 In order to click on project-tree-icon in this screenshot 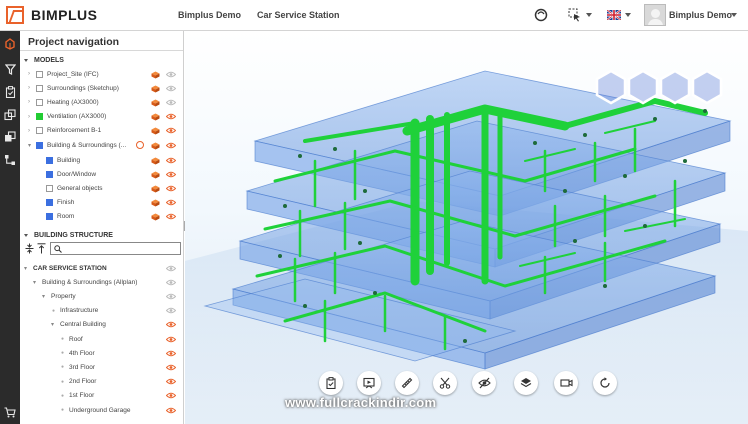, I will do `click(10, 44)`.